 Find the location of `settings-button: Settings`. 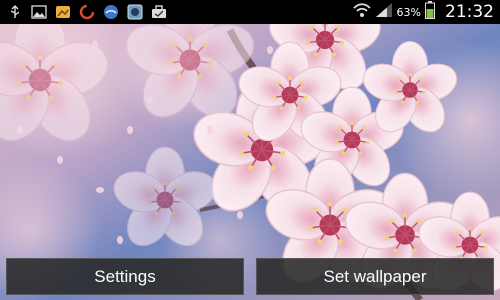

settings-button: Settings is located at coordinates (125, 276).